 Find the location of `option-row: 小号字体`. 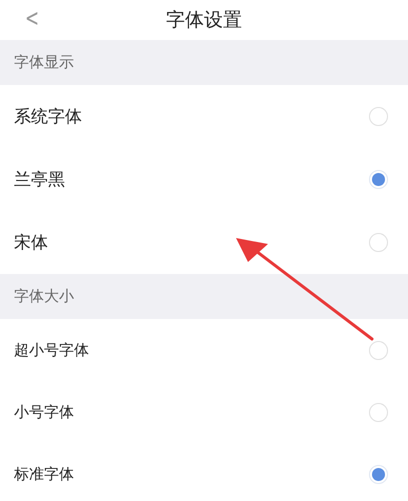

option-row: 小号字体 is located at coordinates (204, 412).